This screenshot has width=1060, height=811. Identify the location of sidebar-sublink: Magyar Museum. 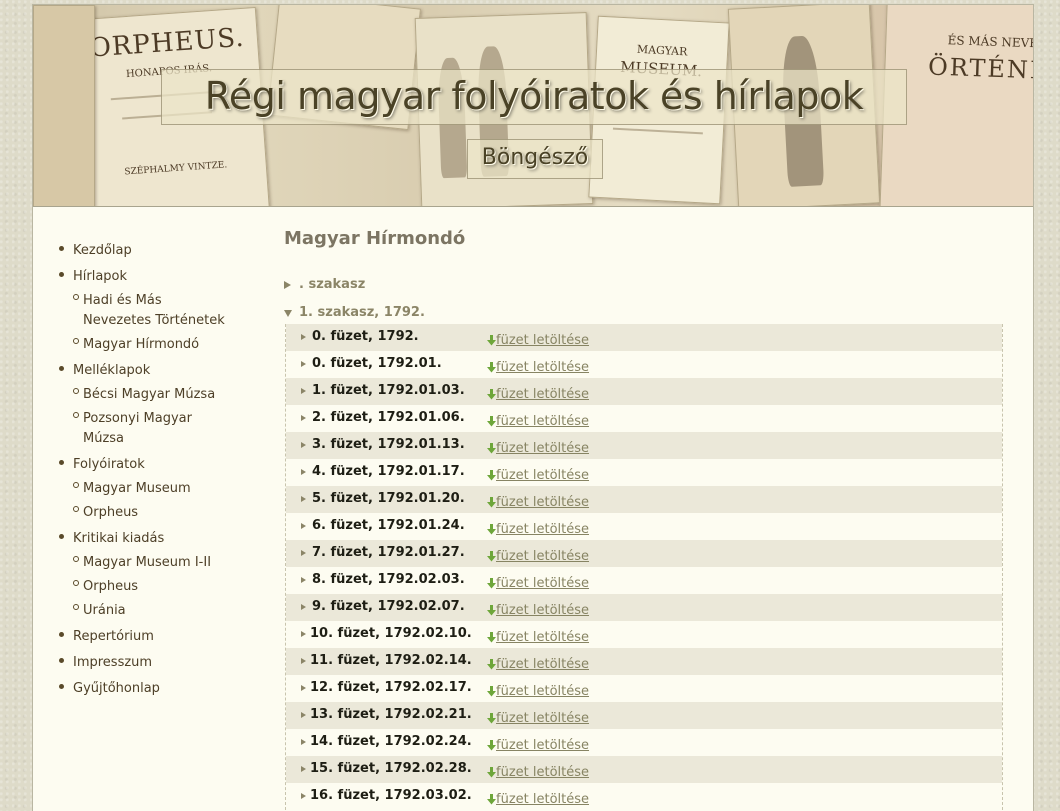
(137, 488).